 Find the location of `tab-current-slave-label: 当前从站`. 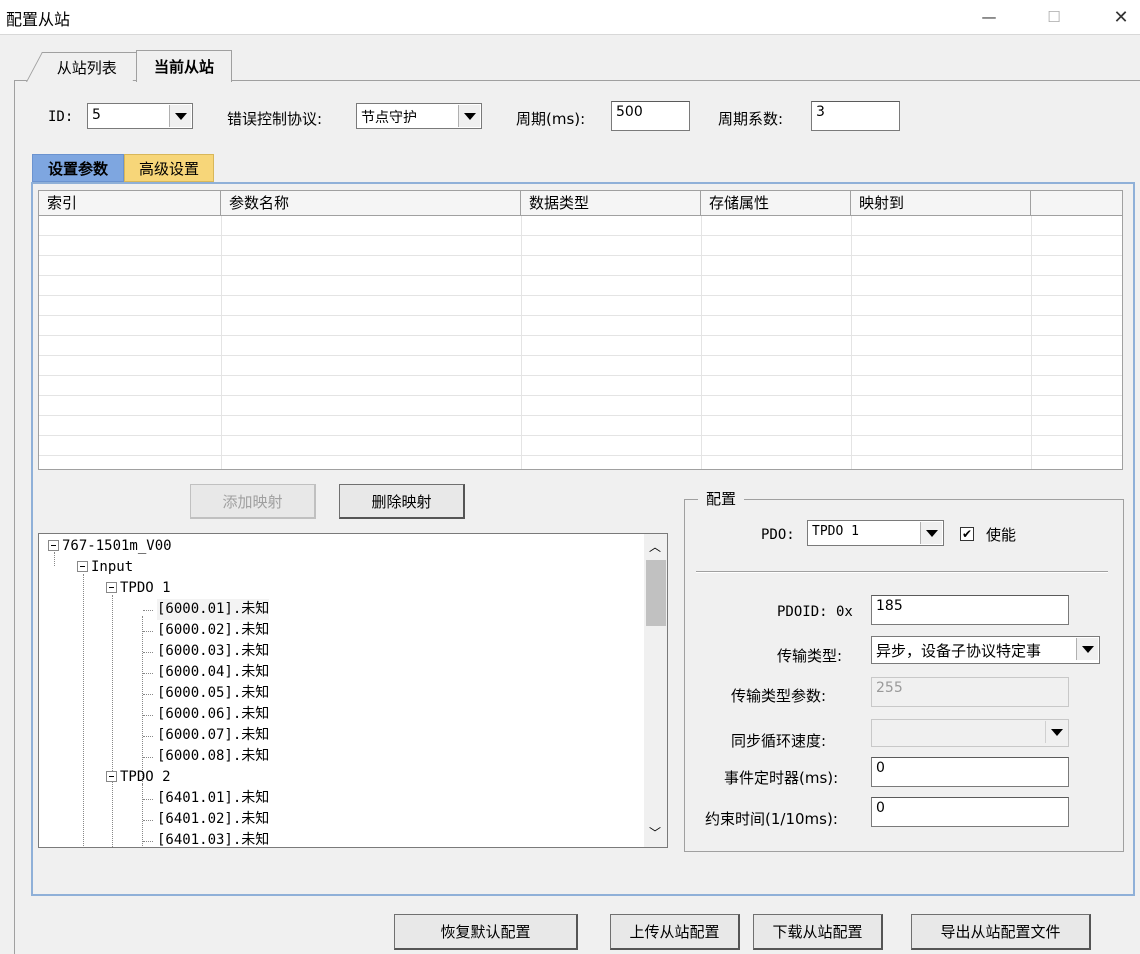

tab-current-slave-label: 当前从站 is located at coordinates (183, 67).